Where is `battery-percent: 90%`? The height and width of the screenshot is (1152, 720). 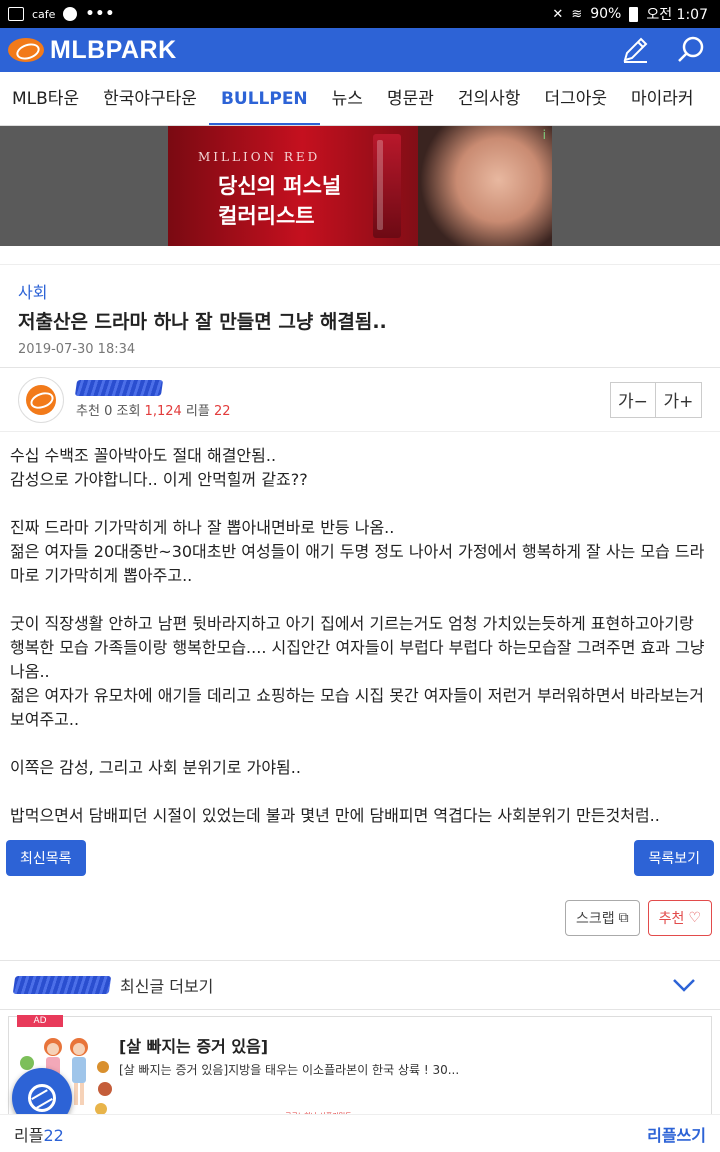
battery-percent: 90% is located at coordinates (606, 14).